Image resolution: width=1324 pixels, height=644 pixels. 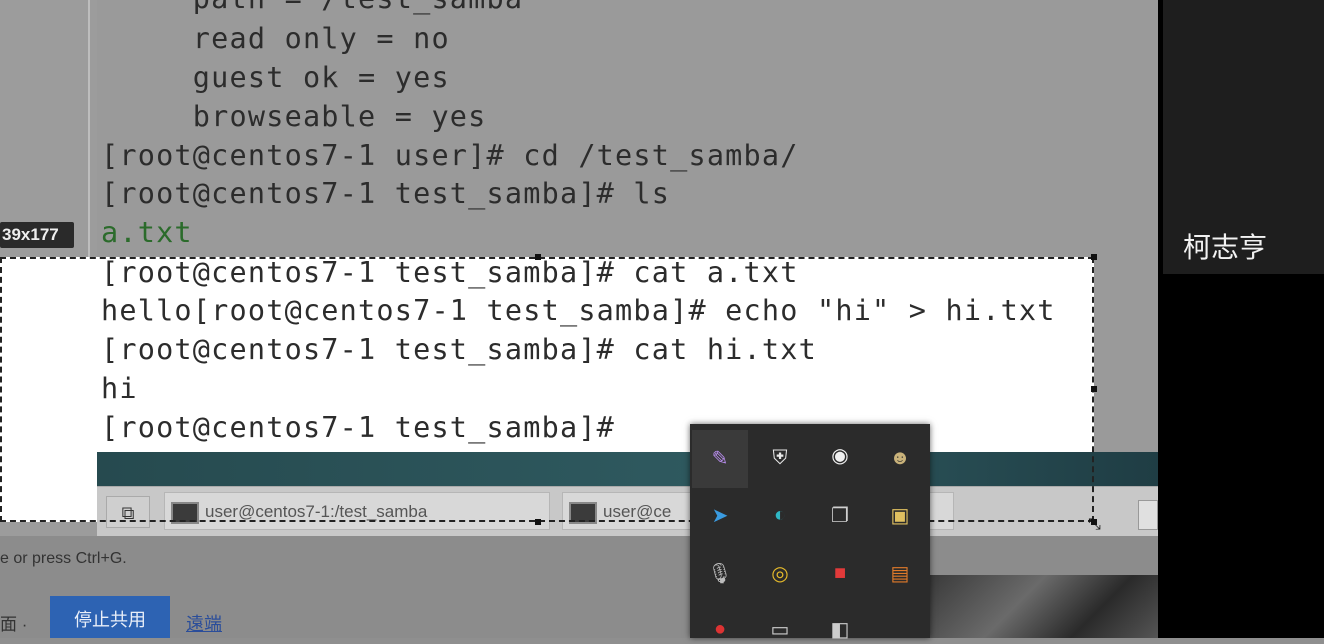 What do you see at coordinates (900, 573) in the screenshot?
I see `scroll-icon: ▤` at bounding box center [900, 573].